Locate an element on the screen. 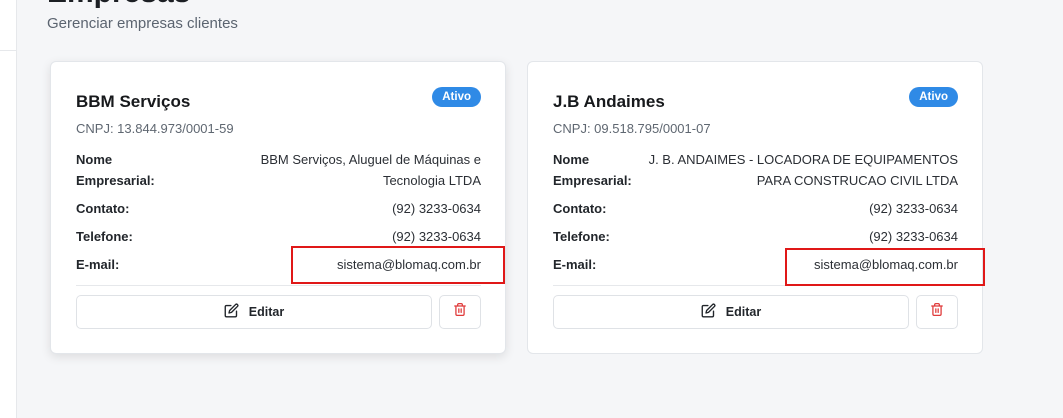  card-divider is located at coordinates (278, 285).